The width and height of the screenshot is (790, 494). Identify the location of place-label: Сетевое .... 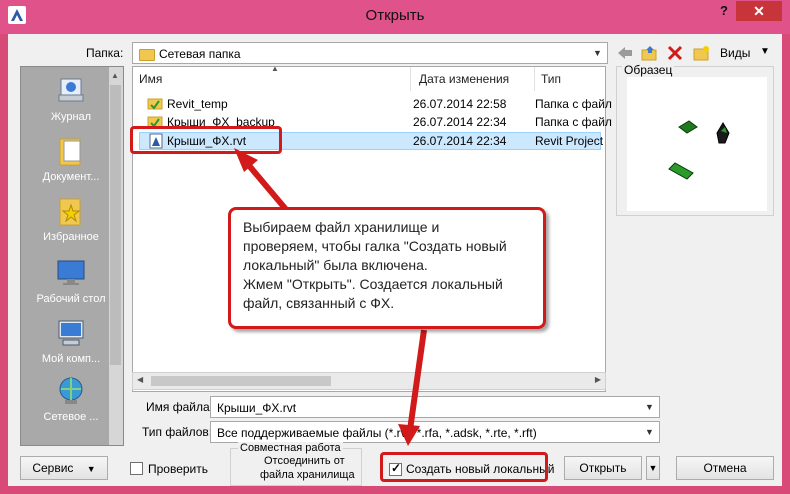
(71, 417).